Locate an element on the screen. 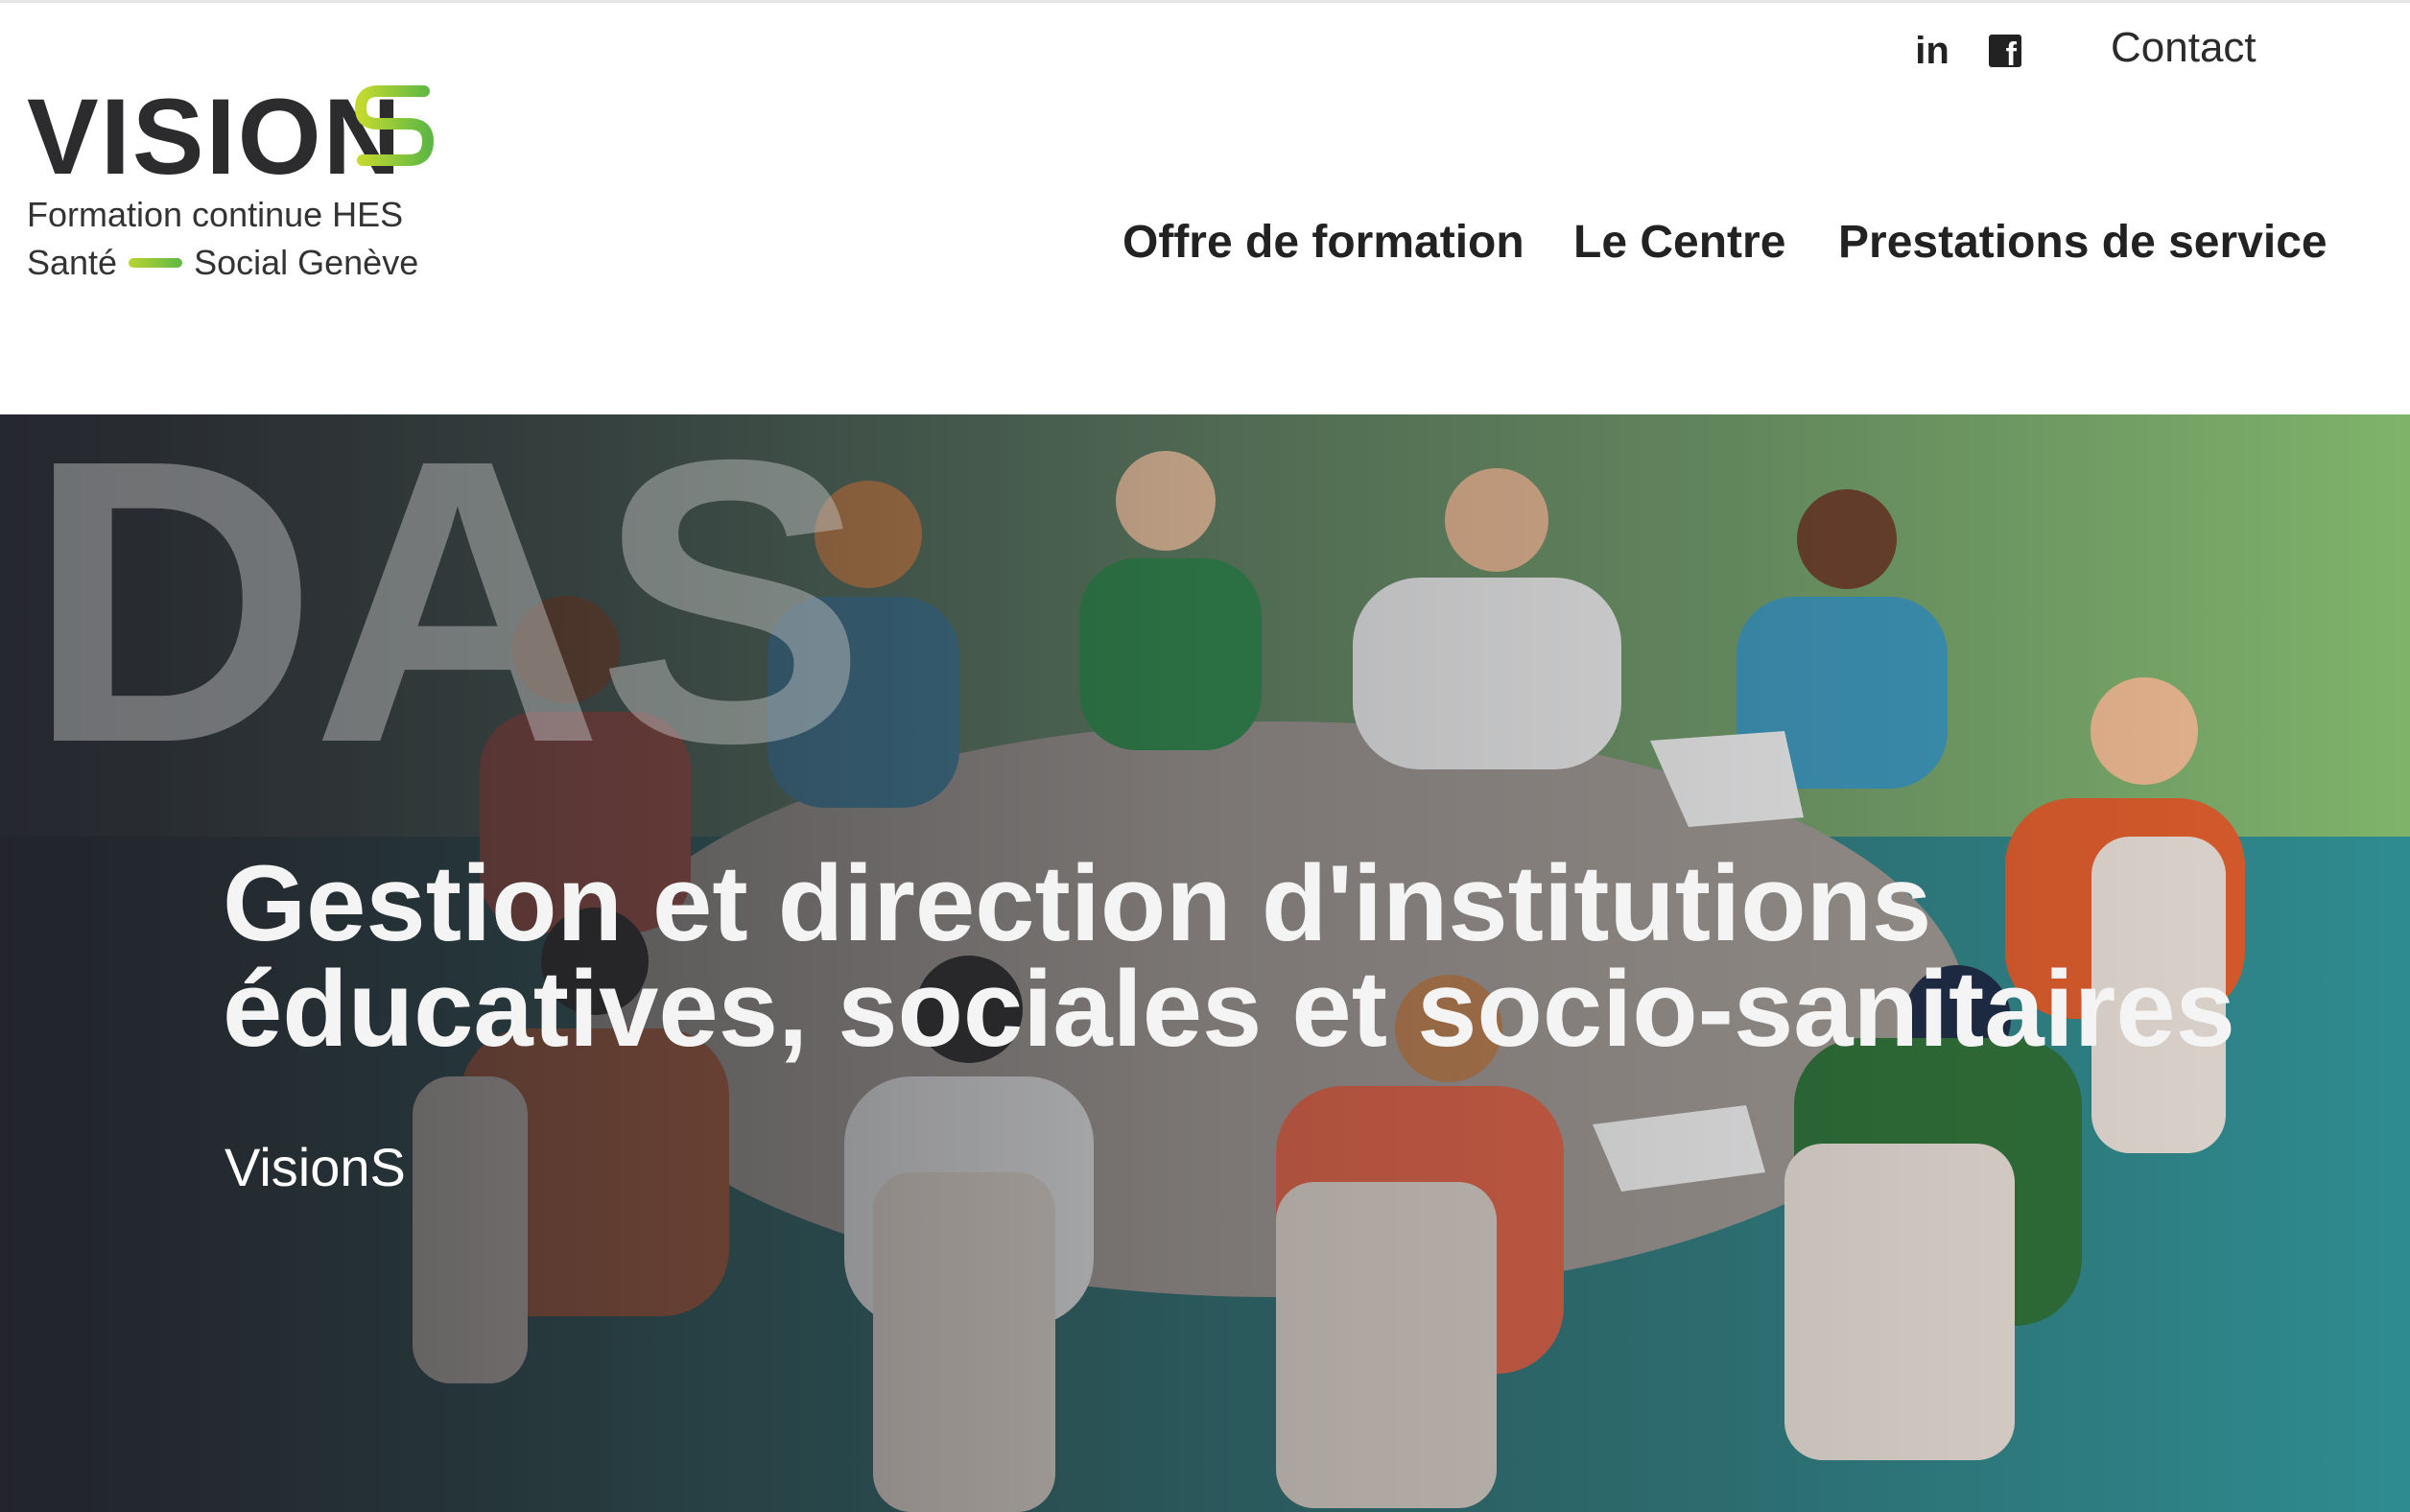 The height and width of the screenshot is (1512, 2410). title-line-1: Gestion et direction d'institutions is located at coordinates (1078, 903).